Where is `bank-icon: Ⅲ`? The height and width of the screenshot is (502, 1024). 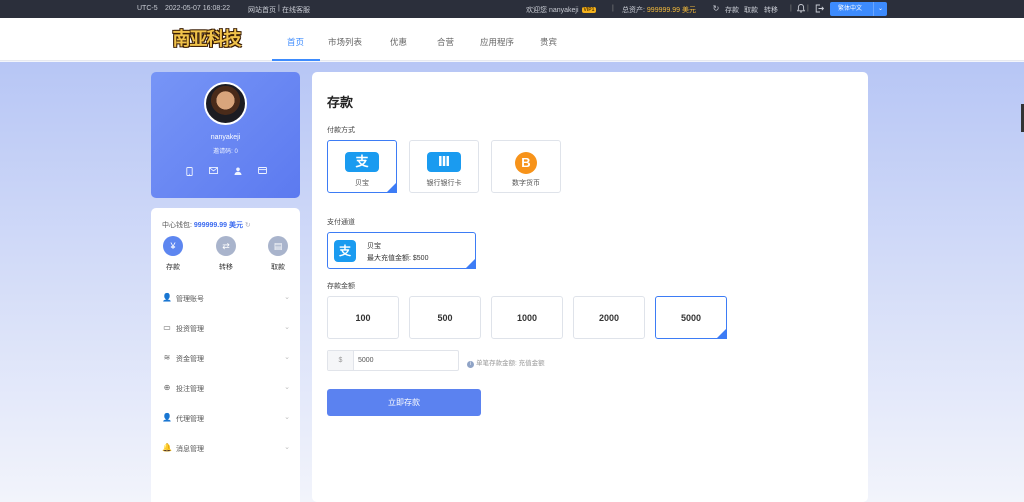 bank-icon: Ⅲ is located at coordinates (444, 162).